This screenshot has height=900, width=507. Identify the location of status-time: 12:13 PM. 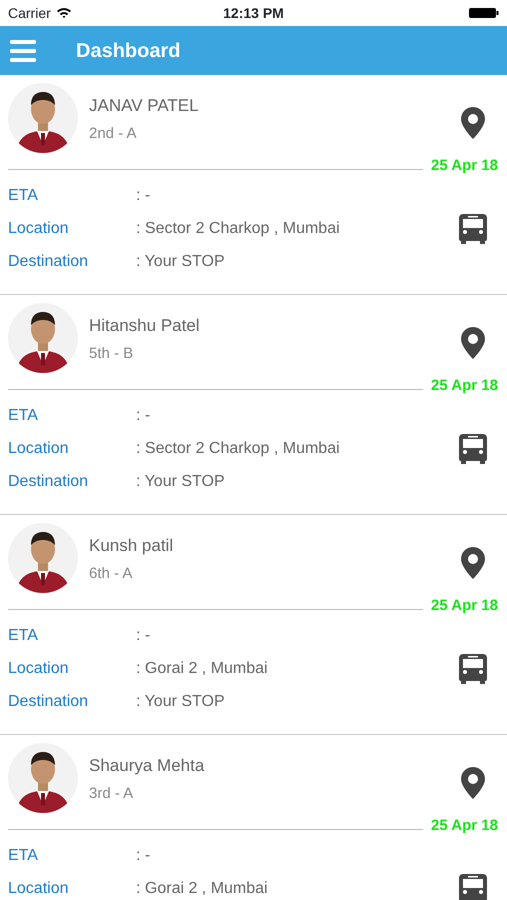
(253, 13).